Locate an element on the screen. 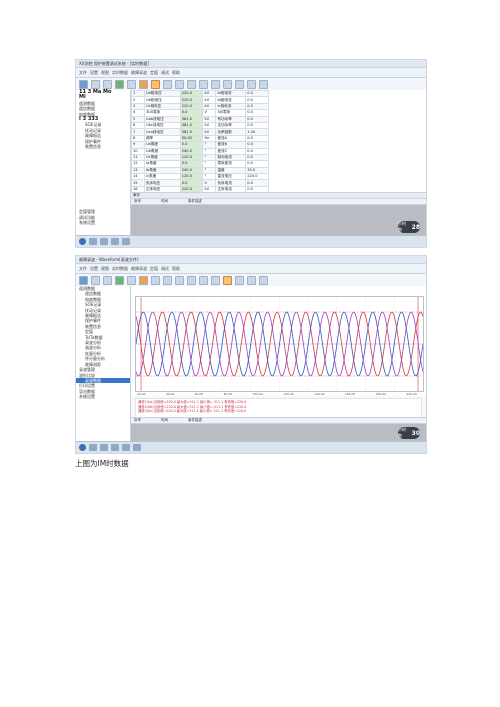 This screenshot has width=500, height=707. axis-tick: 80.00 is located at coordinates (228, 394).